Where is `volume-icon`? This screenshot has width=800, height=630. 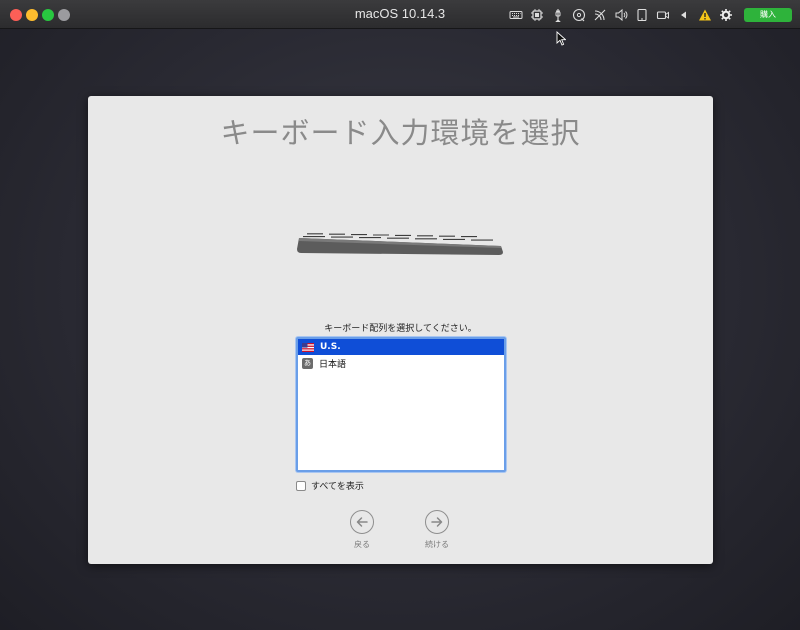
volume-icon is located at coordinates (621, 15).